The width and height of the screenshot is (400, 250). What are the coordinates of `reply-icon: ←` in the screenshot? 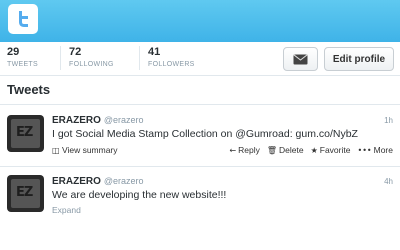 It's located at (233, 150).